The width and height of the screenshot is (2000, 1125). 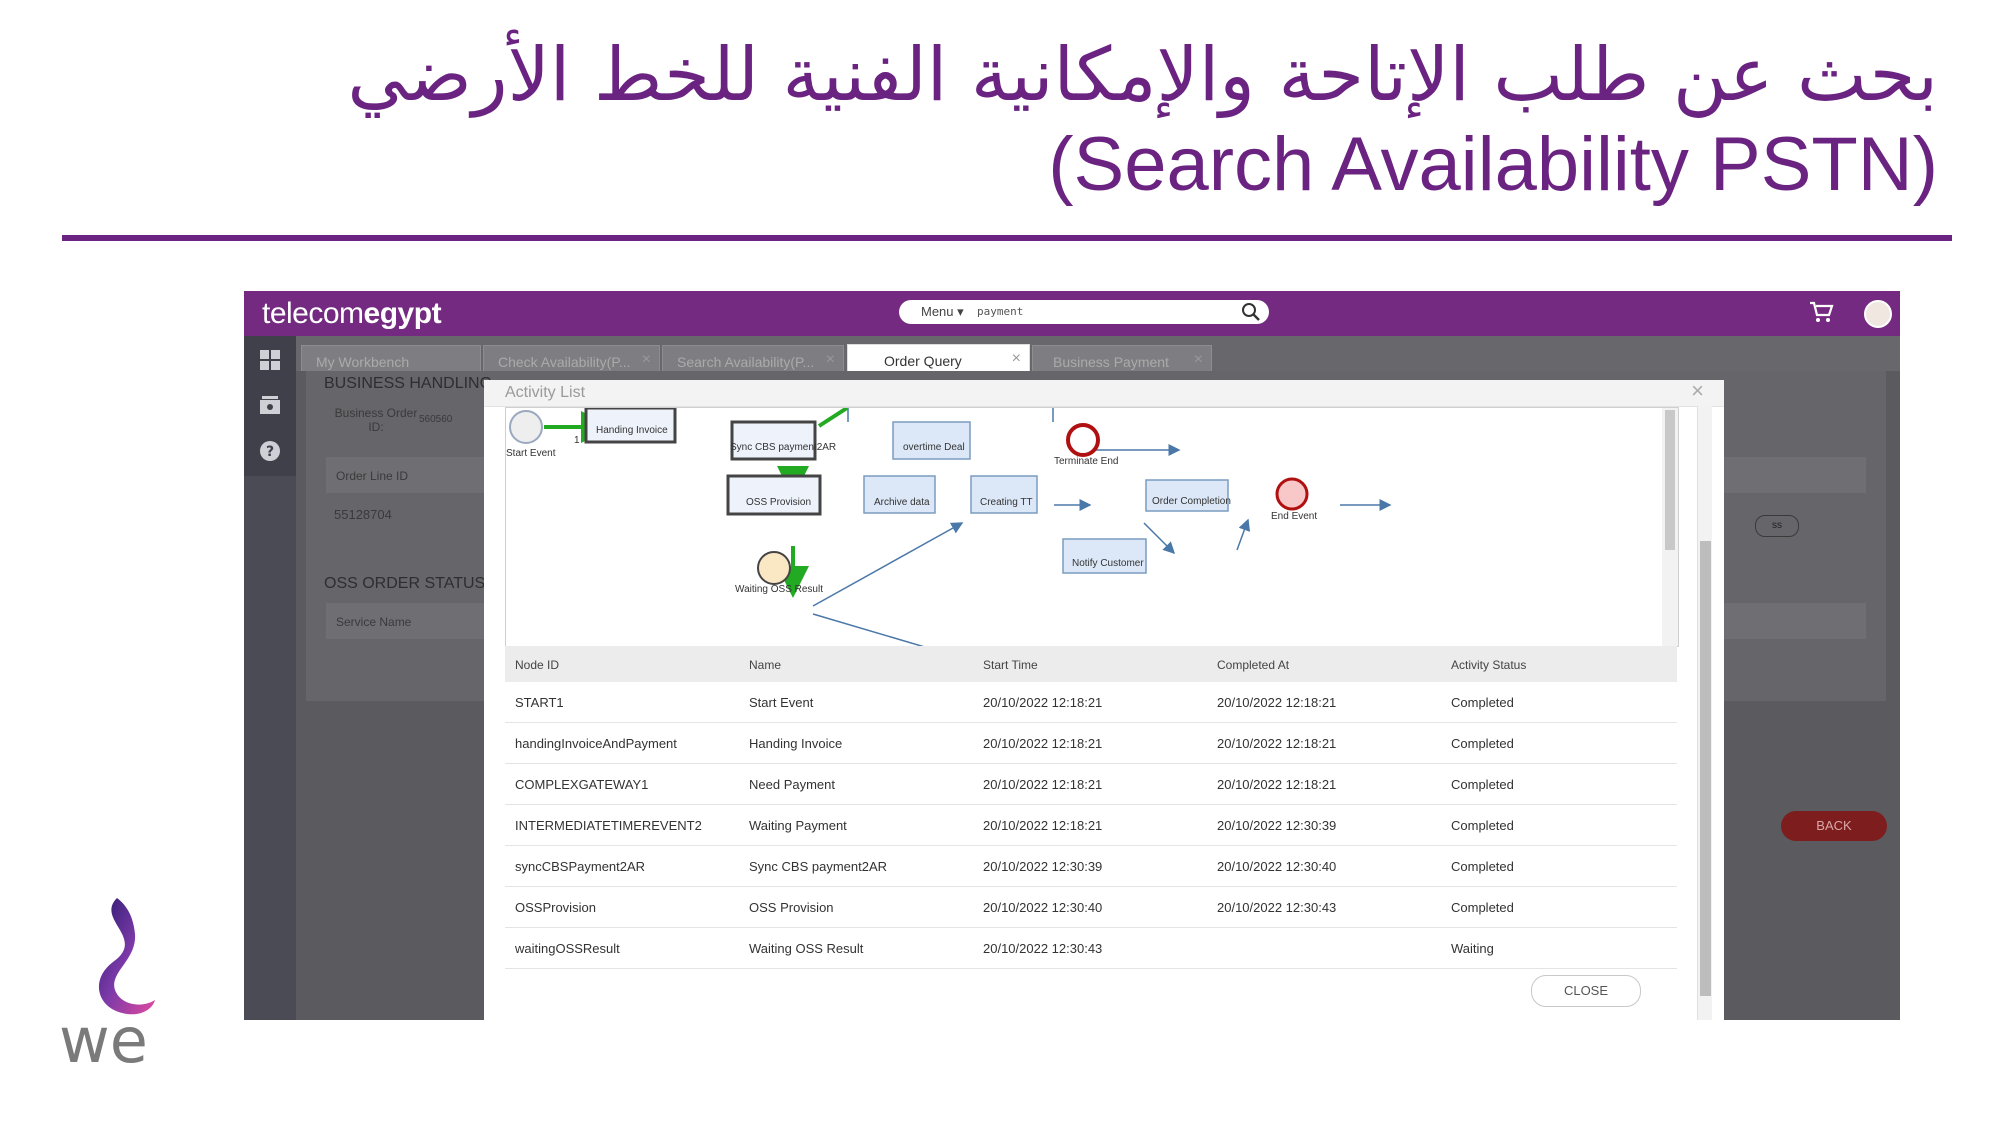 What do you see at coordinates (436, 419) in the screenshot?
I see `order-id-value: 560560` at bounding box center [436, 419].